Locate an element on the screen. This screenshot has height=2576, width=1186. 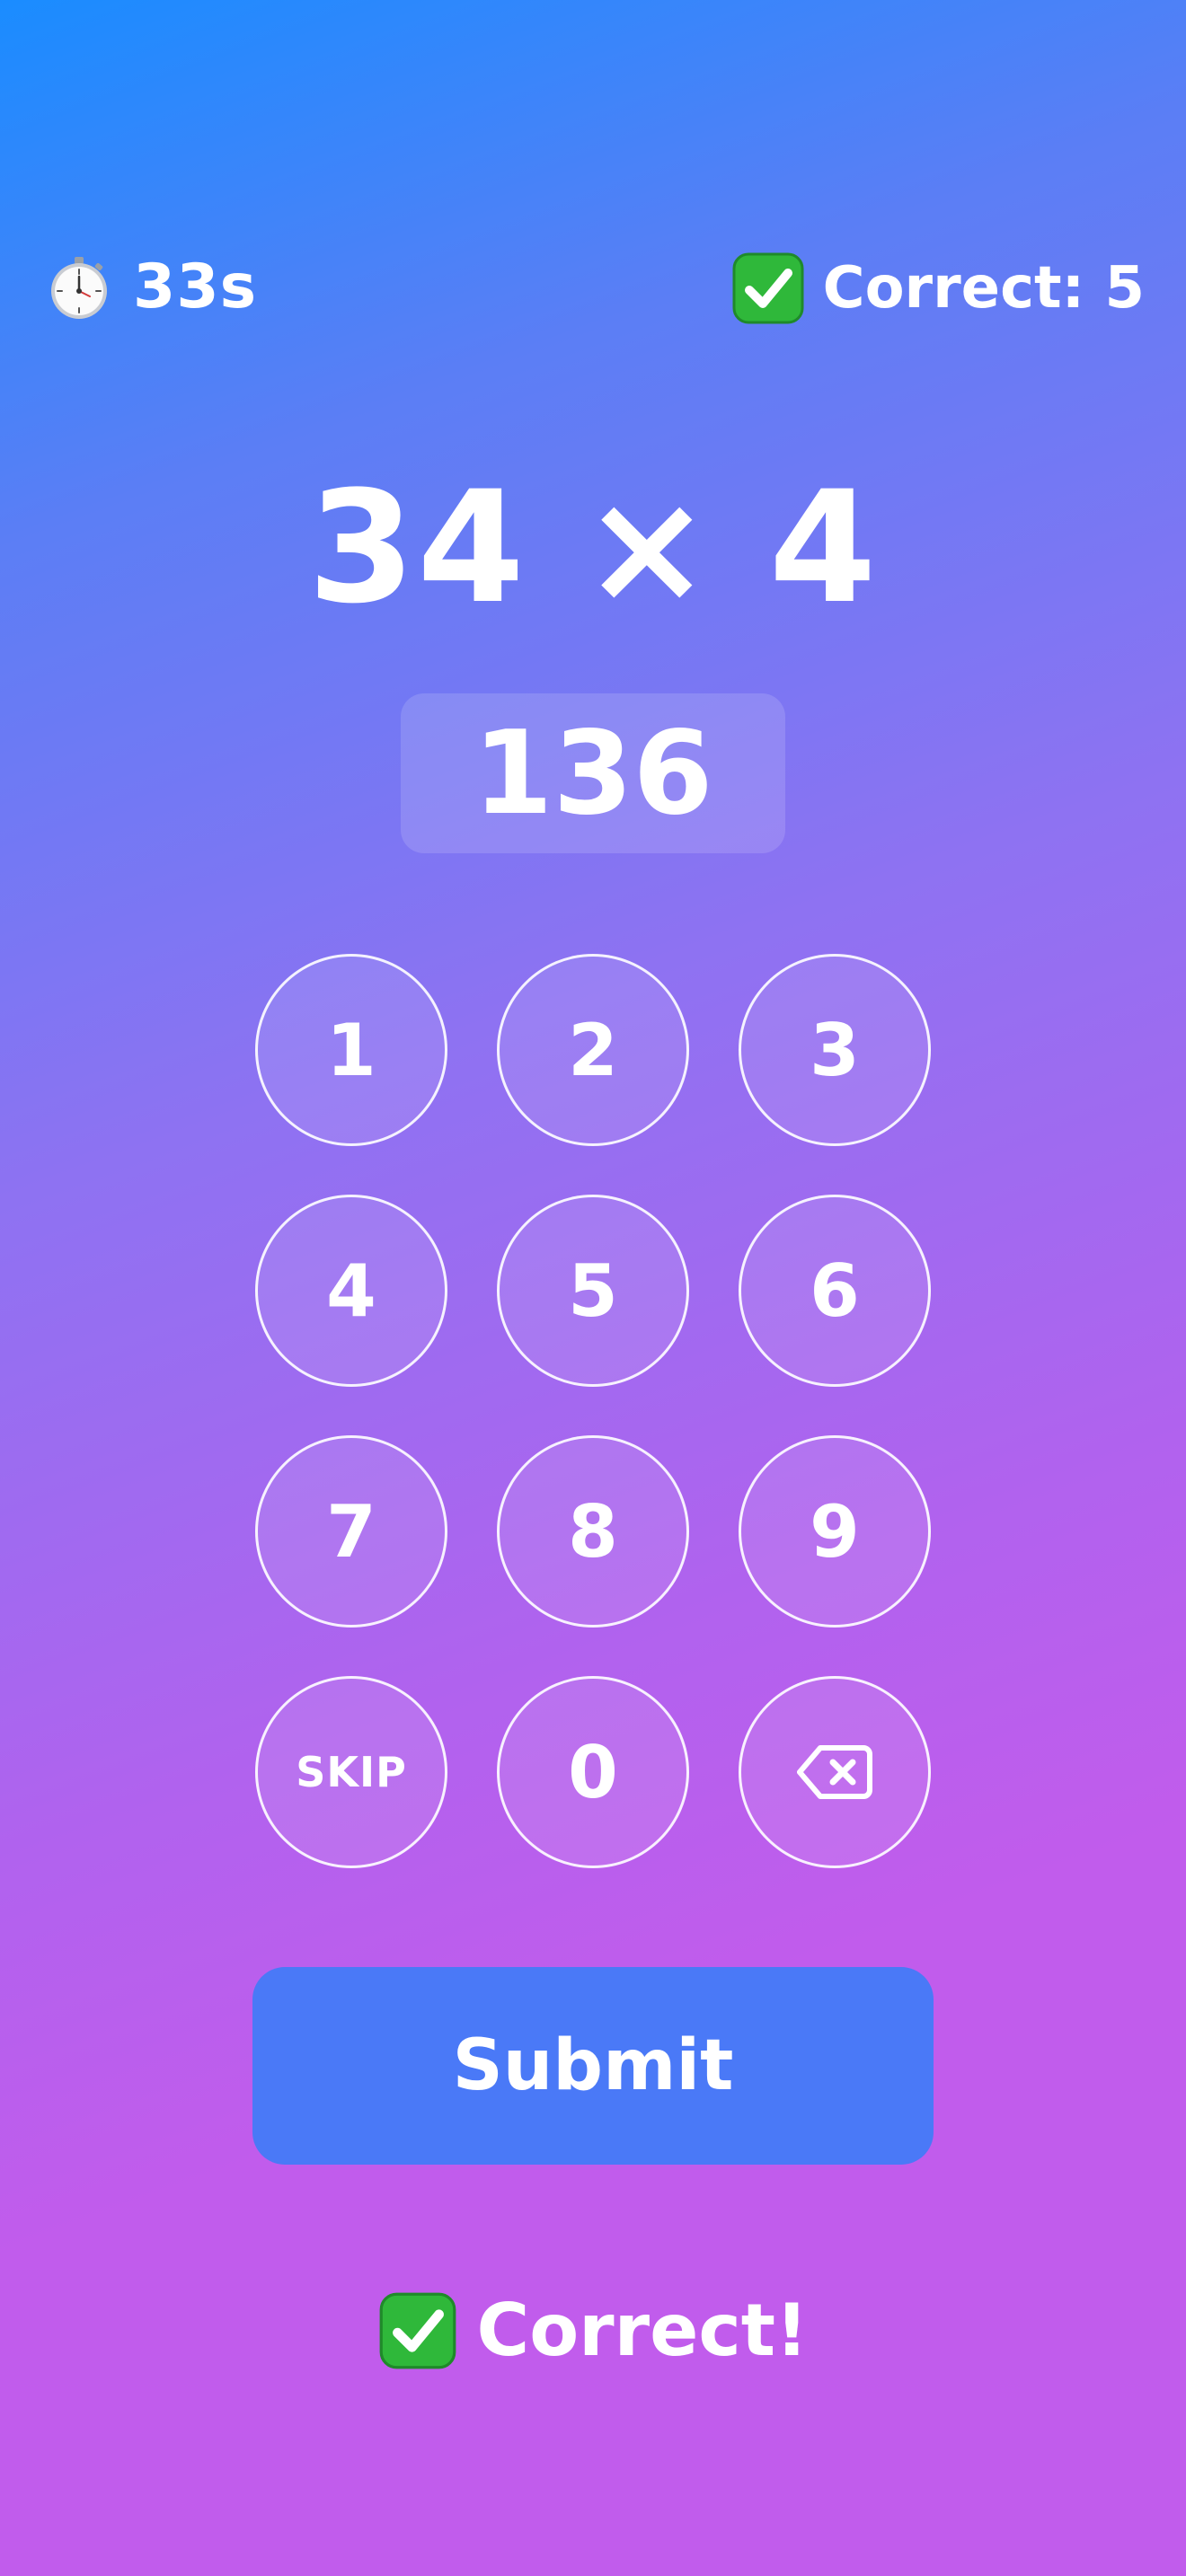
top-bar: 33s Correct: 5 is located at coordinates (593, 287).